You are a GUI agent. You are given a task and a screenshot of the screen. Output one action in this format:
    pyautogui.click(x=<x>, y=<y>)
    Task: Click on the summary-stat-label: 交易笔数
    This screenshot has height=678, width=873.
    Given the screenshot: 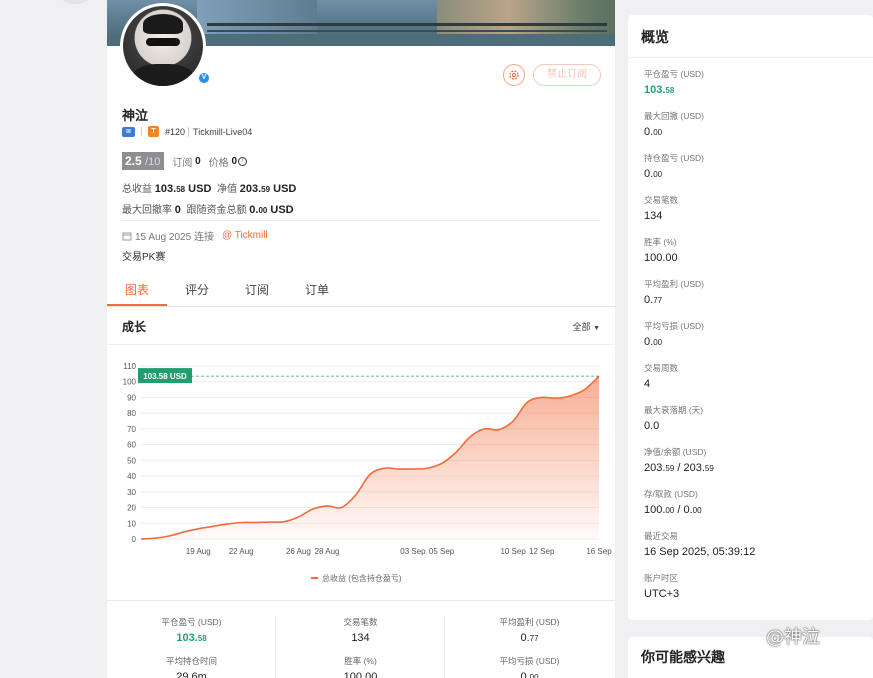 What is the action you would take?
    pyautogui.click(x=360, y=622)
    